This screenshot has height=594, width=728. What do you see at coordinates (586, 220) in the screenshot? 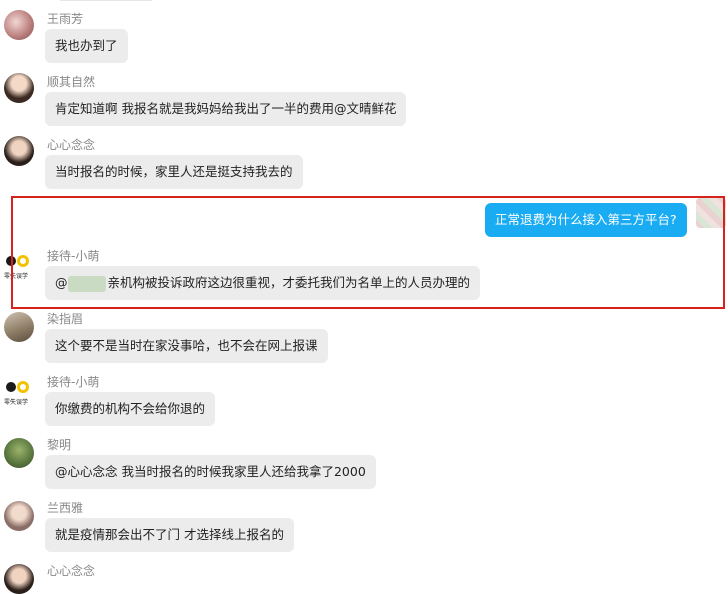
I see `message-bubble-self: 正常退费为什么接入第三方平台?` at bounding box center [586, 220].